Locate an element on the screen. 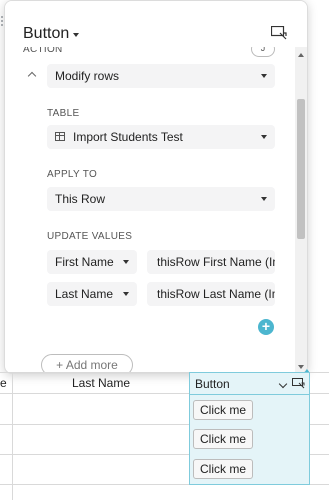  popup-title: Button is located at coordinates (46, 34).